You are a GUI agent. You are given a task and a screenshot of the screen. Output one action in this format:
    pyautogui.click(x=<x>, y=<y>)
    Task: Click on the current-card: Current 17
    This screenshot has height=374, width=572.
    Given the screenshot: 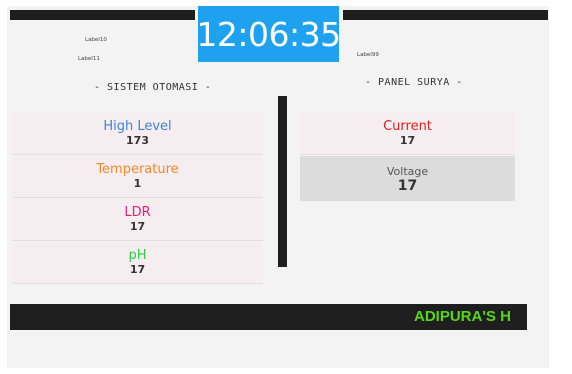 What is the action you would take?
    pyautogui.click(x=407, y=133)
    